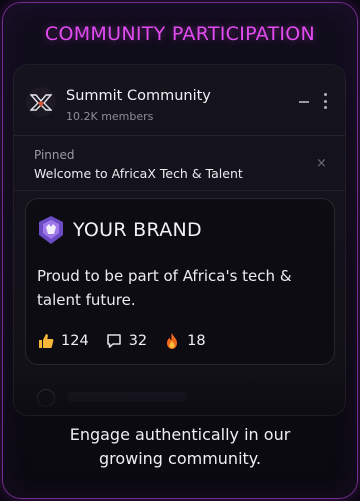 The width and height of the screenshot is (360, 501). I want to click on reaction-bar: 124 32 18, so click(129, 341).